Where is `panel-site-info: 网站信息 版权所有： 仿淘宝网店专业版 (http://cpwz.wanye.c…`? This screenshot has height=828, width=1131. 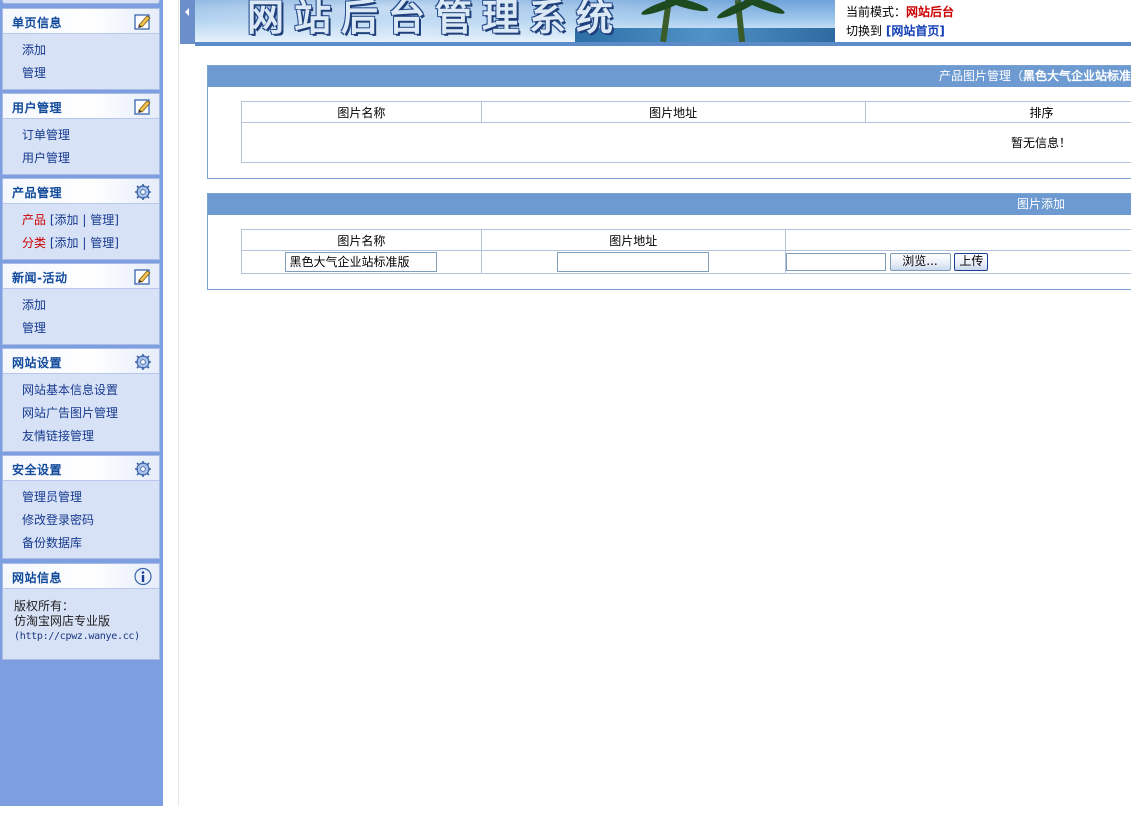 panel-site-info: 网站信息 版权所有： 仿淘宝网店专业版 (http://cpwz.wanye.c… is located at coordinates (81, 611).